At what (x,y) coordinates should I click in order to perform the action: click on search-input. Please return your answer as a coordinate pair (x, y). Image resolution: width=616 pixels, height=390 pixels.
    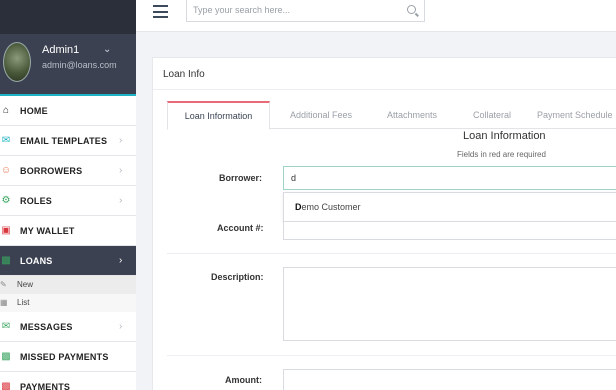
    Looking at the image, I should click on (292, 10).